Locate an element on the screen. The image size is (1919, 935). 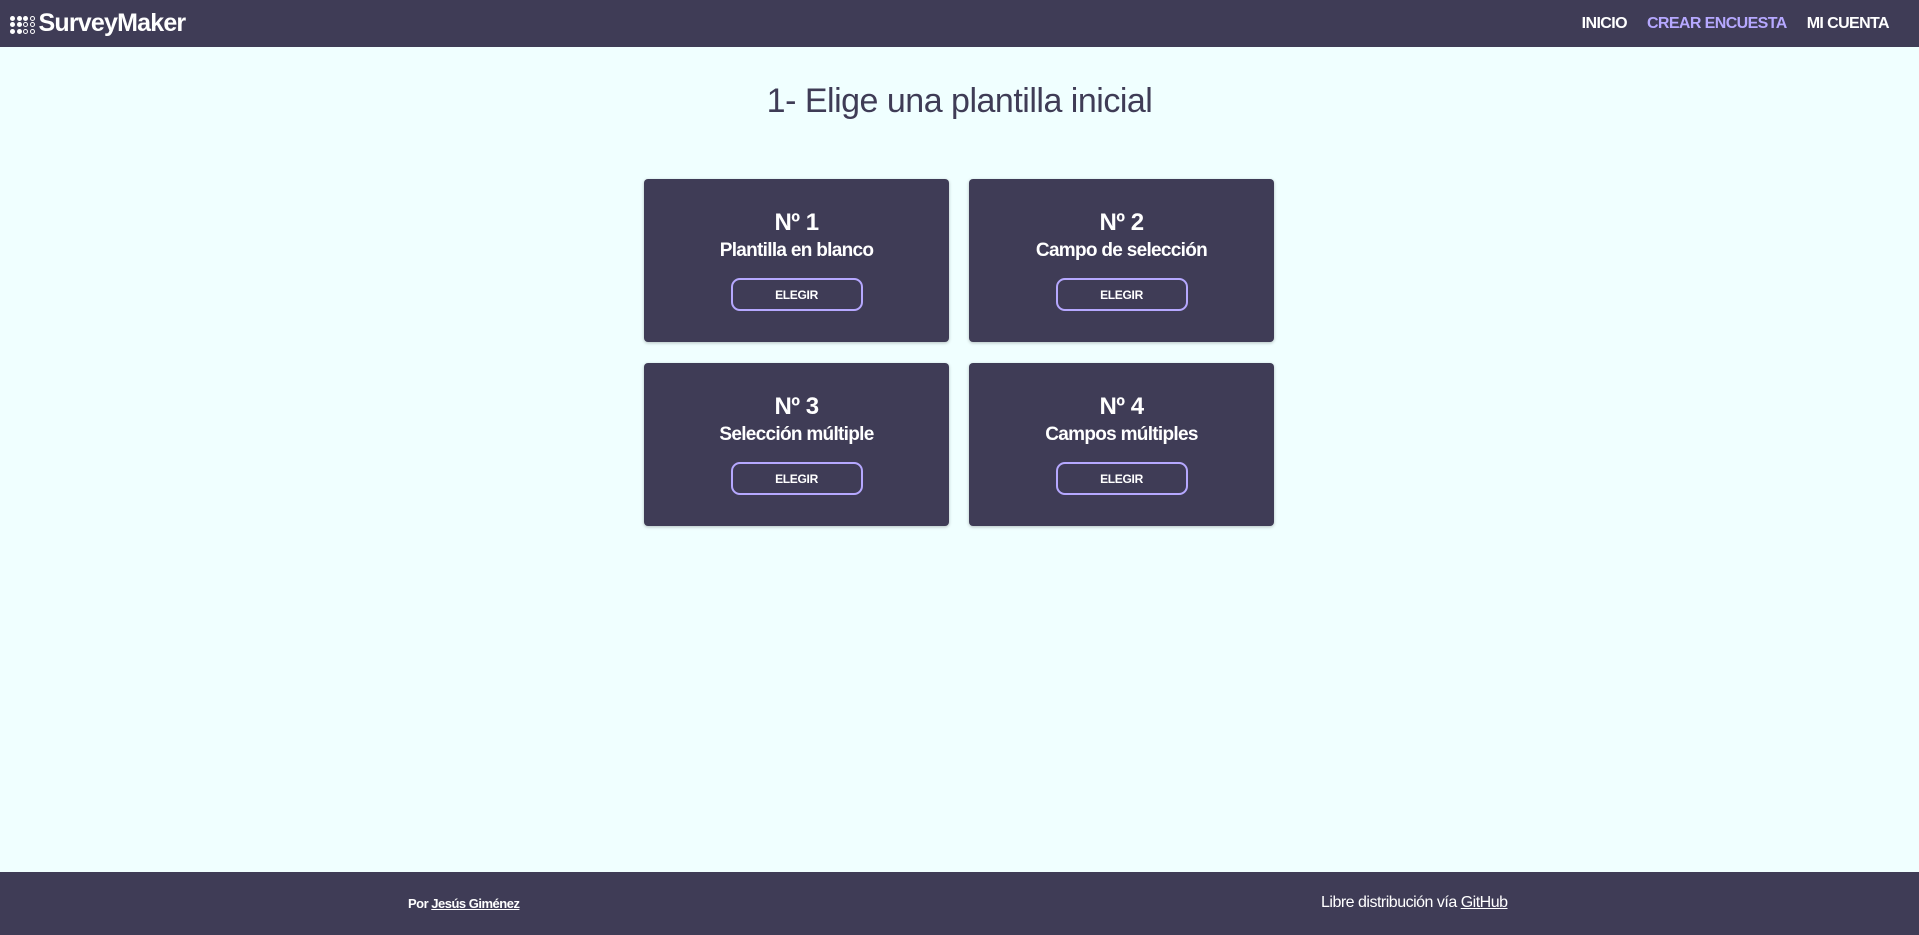
brand-logo-link: SurveyMaker is located at coordinates (98, 23).